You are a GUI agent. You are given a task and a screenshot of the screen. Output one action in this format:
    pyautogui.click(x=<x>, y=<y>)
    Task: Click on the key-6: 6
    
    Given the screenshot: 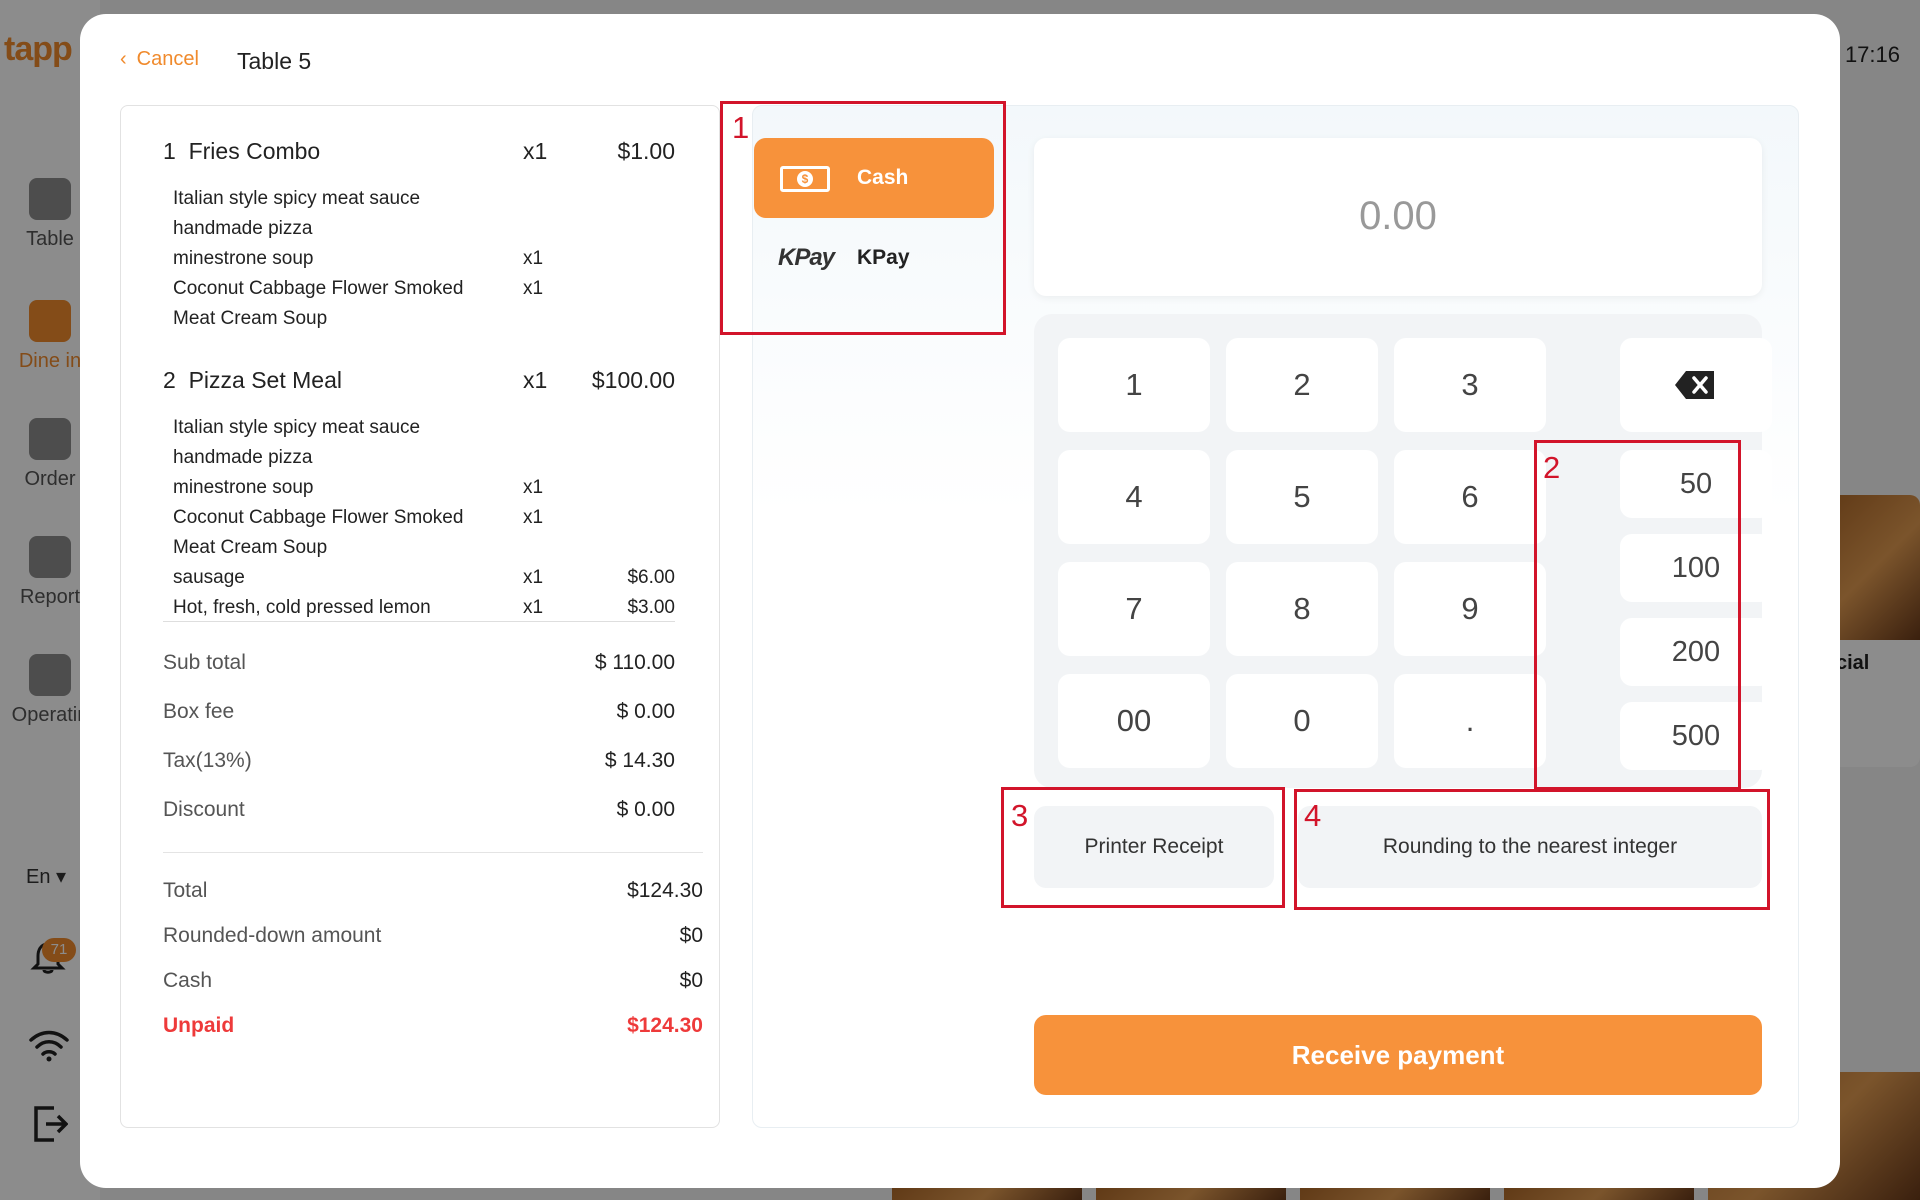 What is the action you would take?
    pyautogui.click(x=1470, y=497)
    